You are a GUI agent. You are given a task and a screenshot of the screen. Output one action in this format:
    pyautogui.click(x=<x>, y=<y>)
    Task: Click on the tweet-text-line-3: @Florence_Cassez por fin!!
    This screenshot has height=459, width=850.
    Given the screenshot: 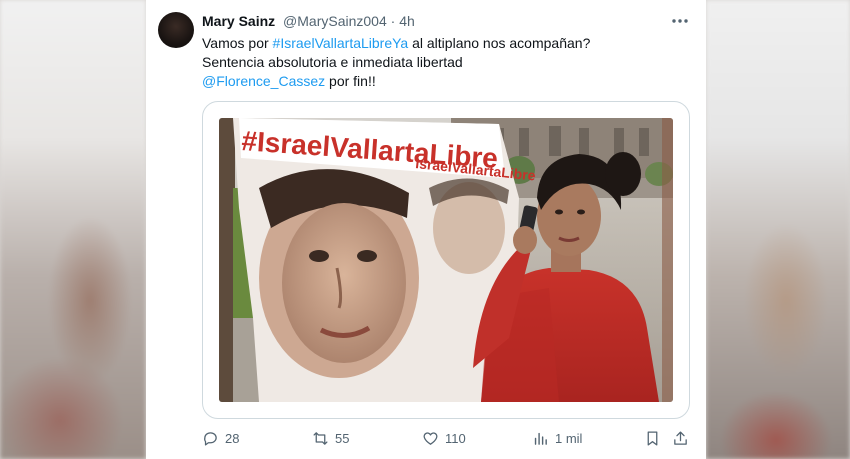 What is the action you would take?
    pyautogui.click(x=442, y=81)
    